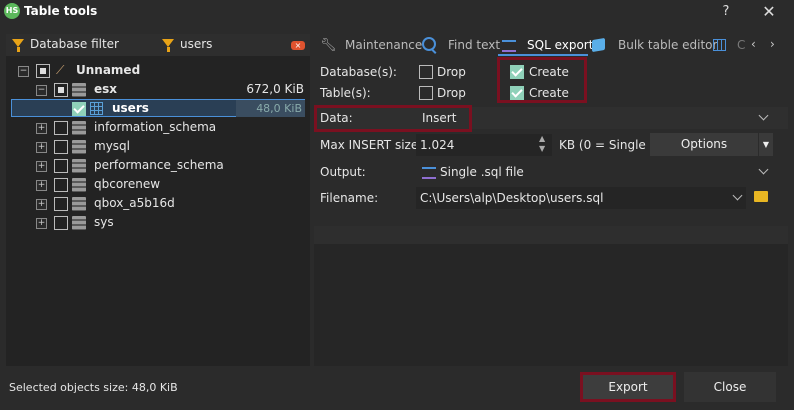 This screenshot has width=794, height=410. What do you see at coordinates (439, 118) in the screenshot?
I see `data-select: Insert` at bounding box center [439, 118].